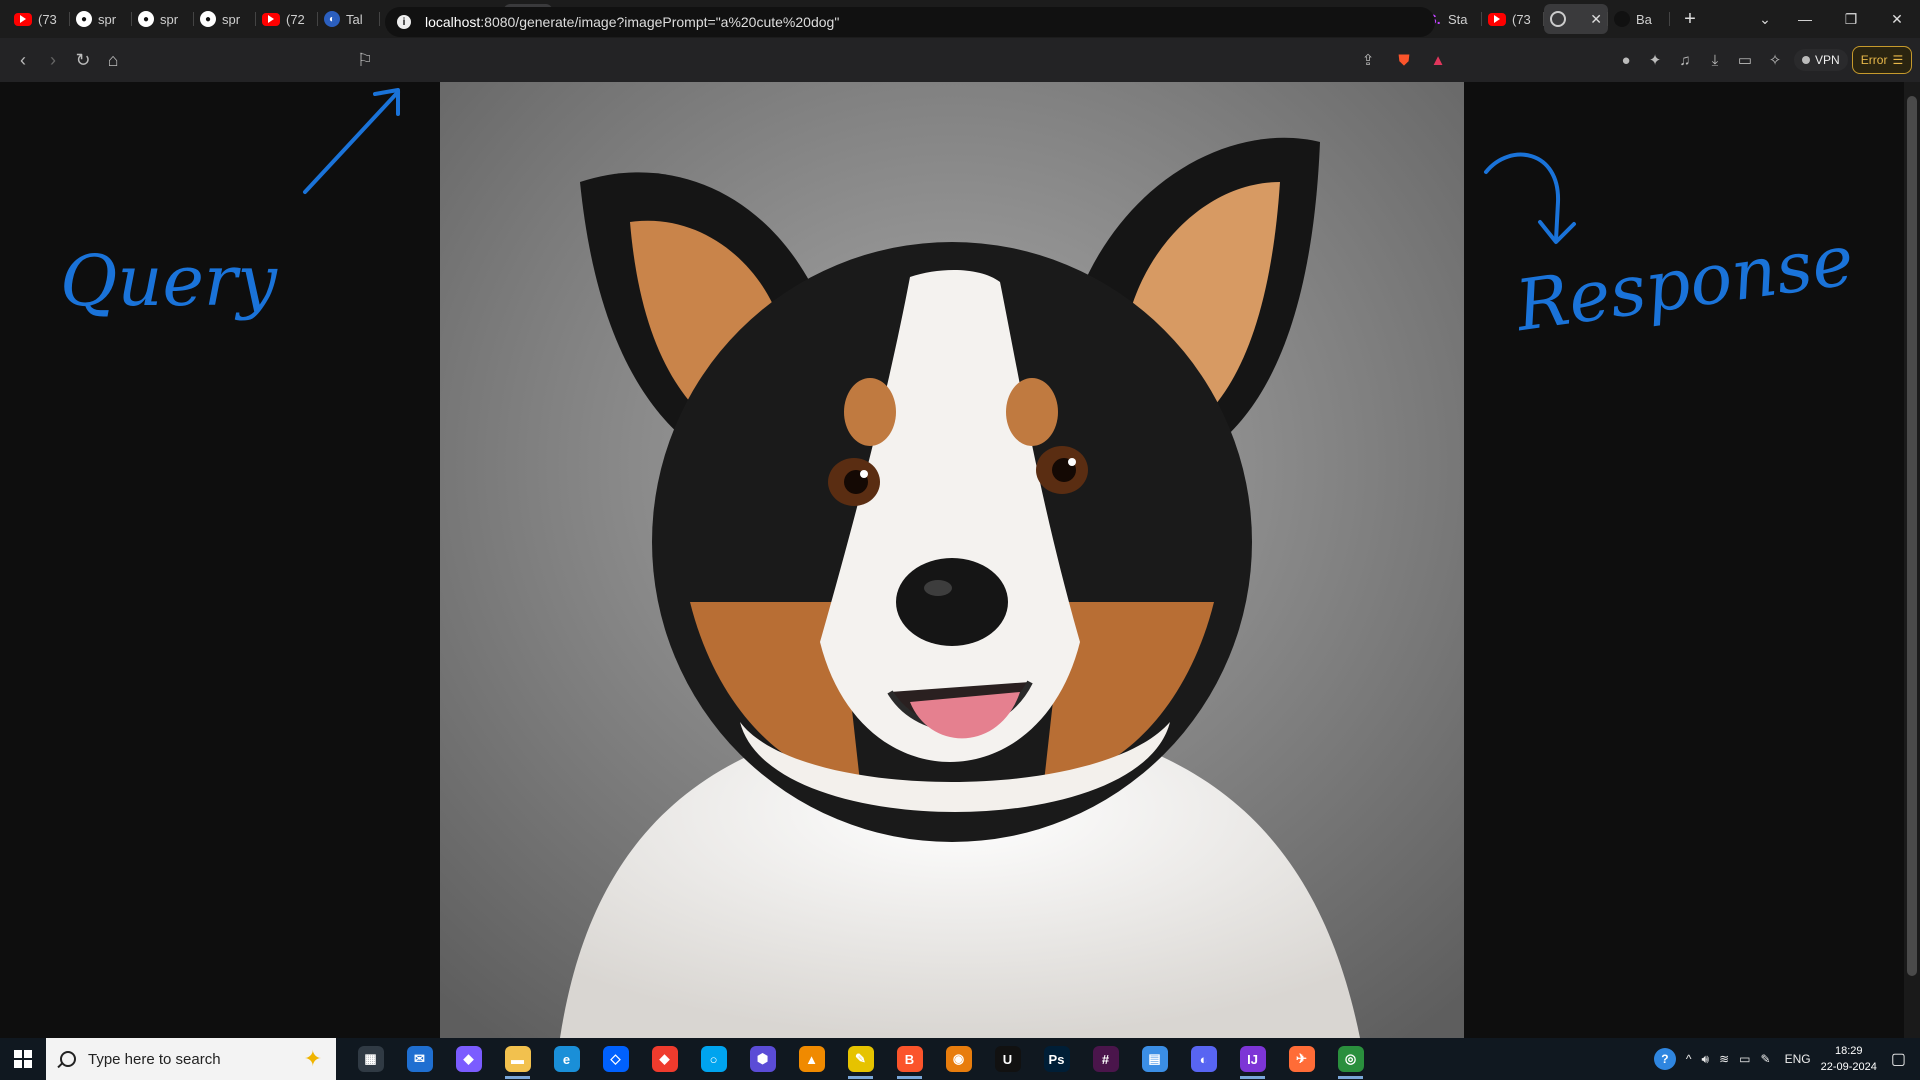  What do you see at coordinates (1706, 1059) in the screenshot?
I see `volume-icon: 🔊︎` at bounding box center [1706, 1059].